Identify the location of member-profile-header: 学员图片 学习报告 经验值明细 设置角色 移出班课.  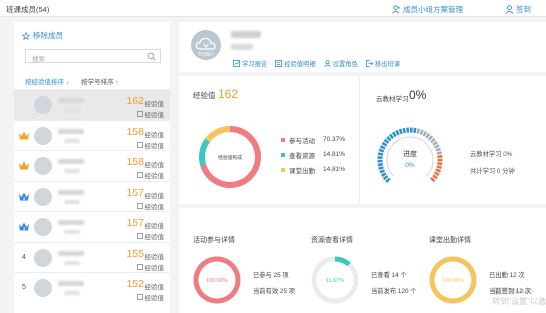
(362, 47).